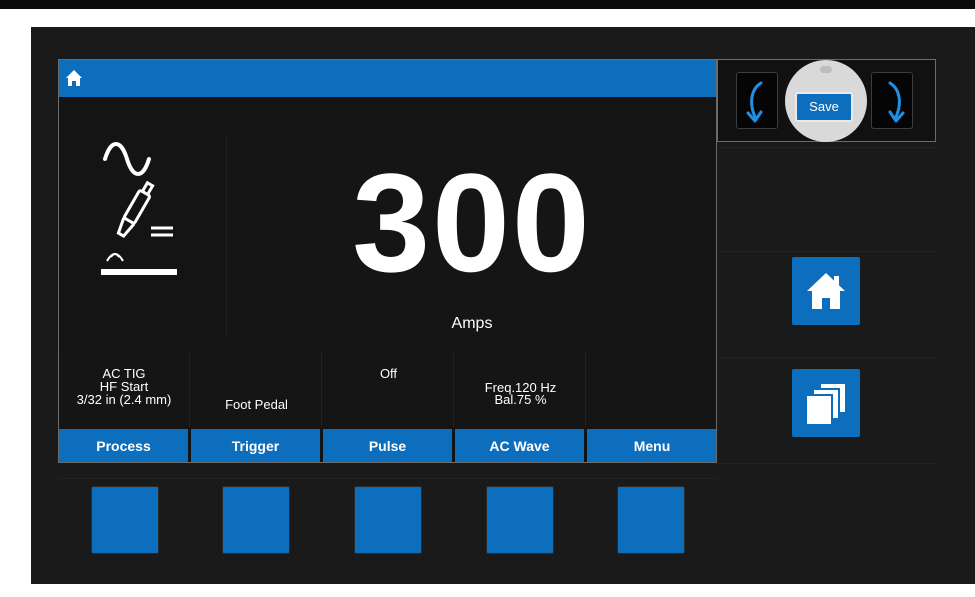 Image resolution: width=975 pixels, height=597 pixels. I want to click on tab-trigger: Trigger, so click(256, 445).